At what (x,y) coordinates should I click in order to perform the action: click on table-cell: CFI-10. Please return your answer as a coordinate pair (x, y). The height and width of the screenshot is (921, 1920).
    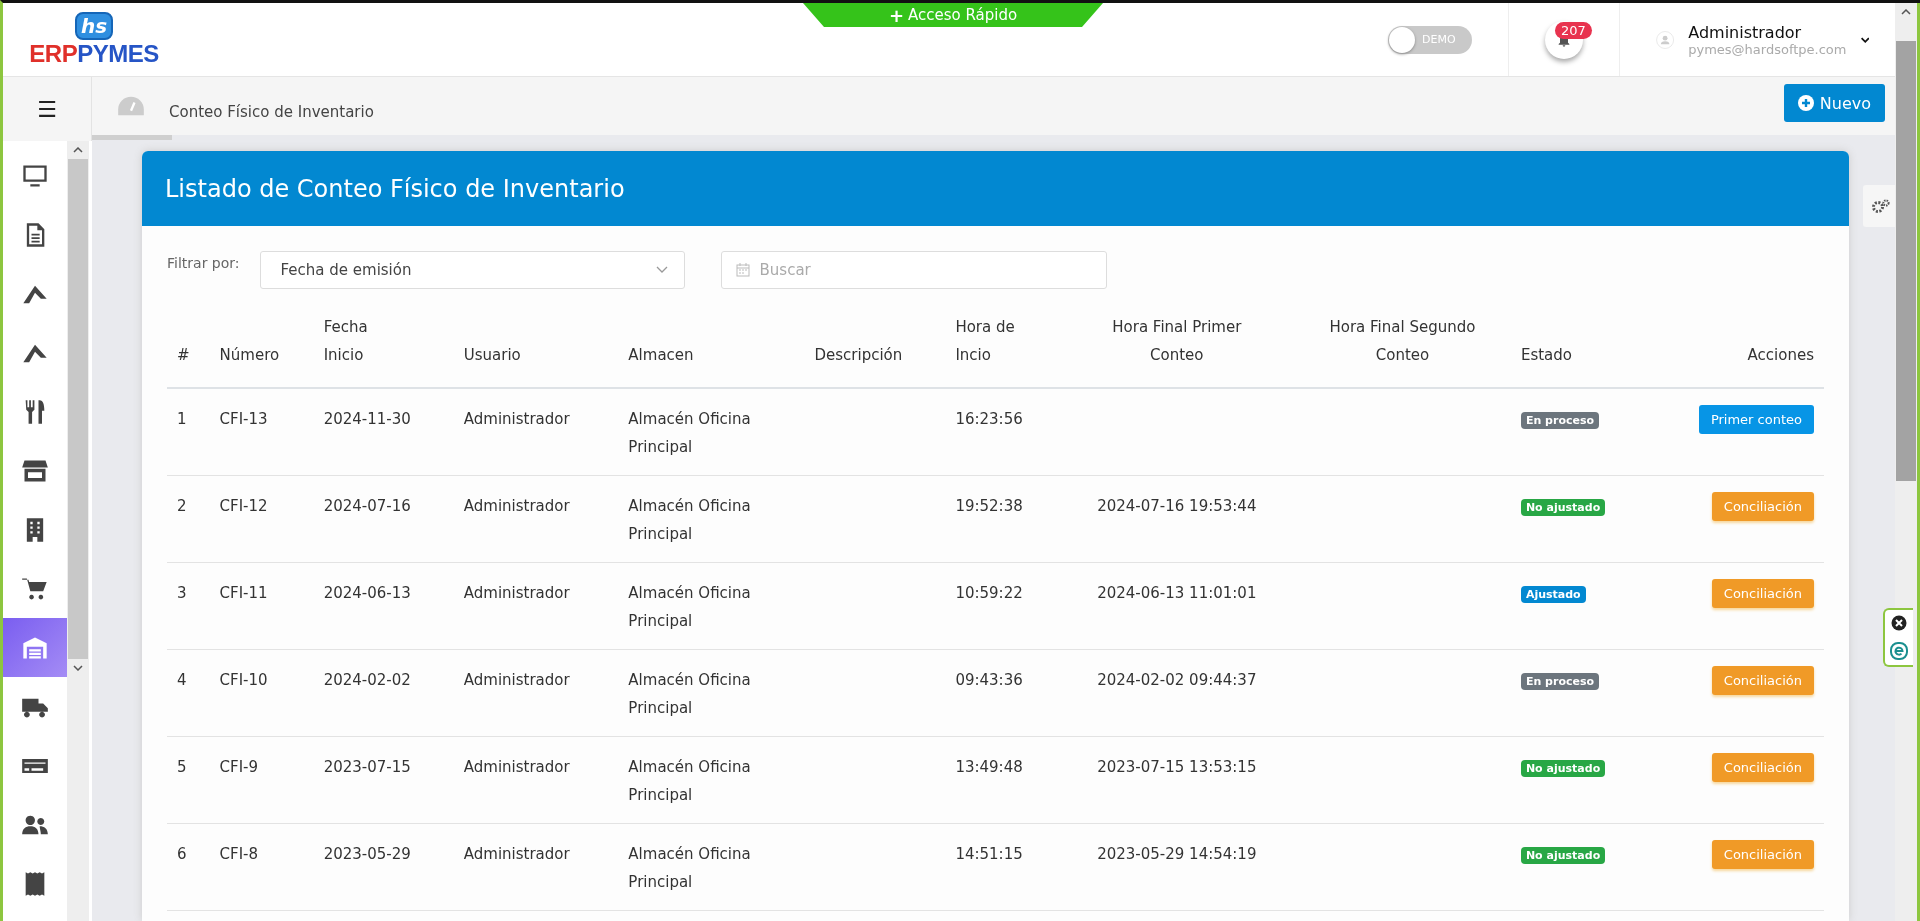
    Looking at the image, I should click on (261, 693).